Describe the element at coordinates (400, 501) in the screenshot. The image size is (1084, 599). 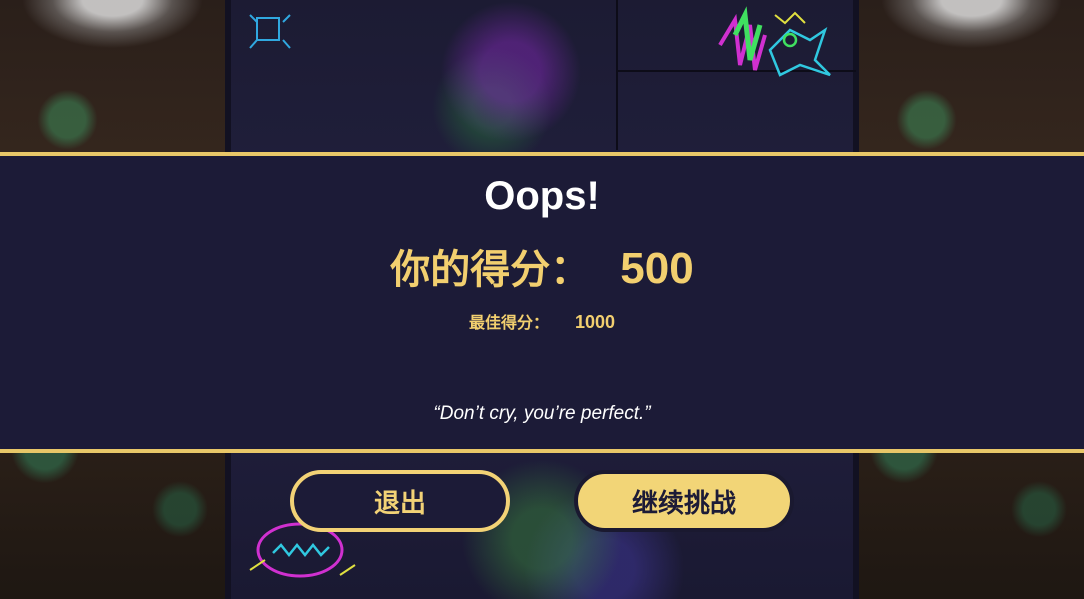
I see `quit-button: 退出` at that location.